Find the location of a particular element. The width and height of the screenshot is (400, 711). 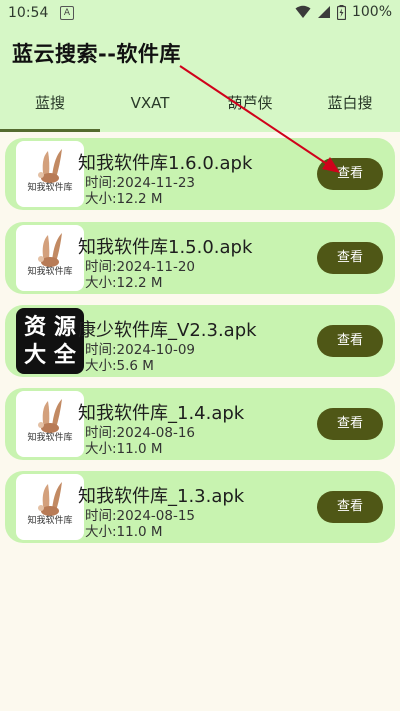

tab-label: 蓝白搜 is located at coordinates (350, 103).